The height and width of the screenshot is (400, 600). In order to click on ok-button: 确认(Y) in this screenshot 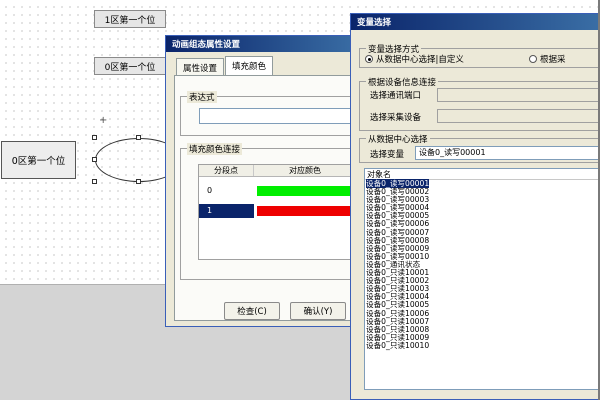, I will do `click(318, 311)`.